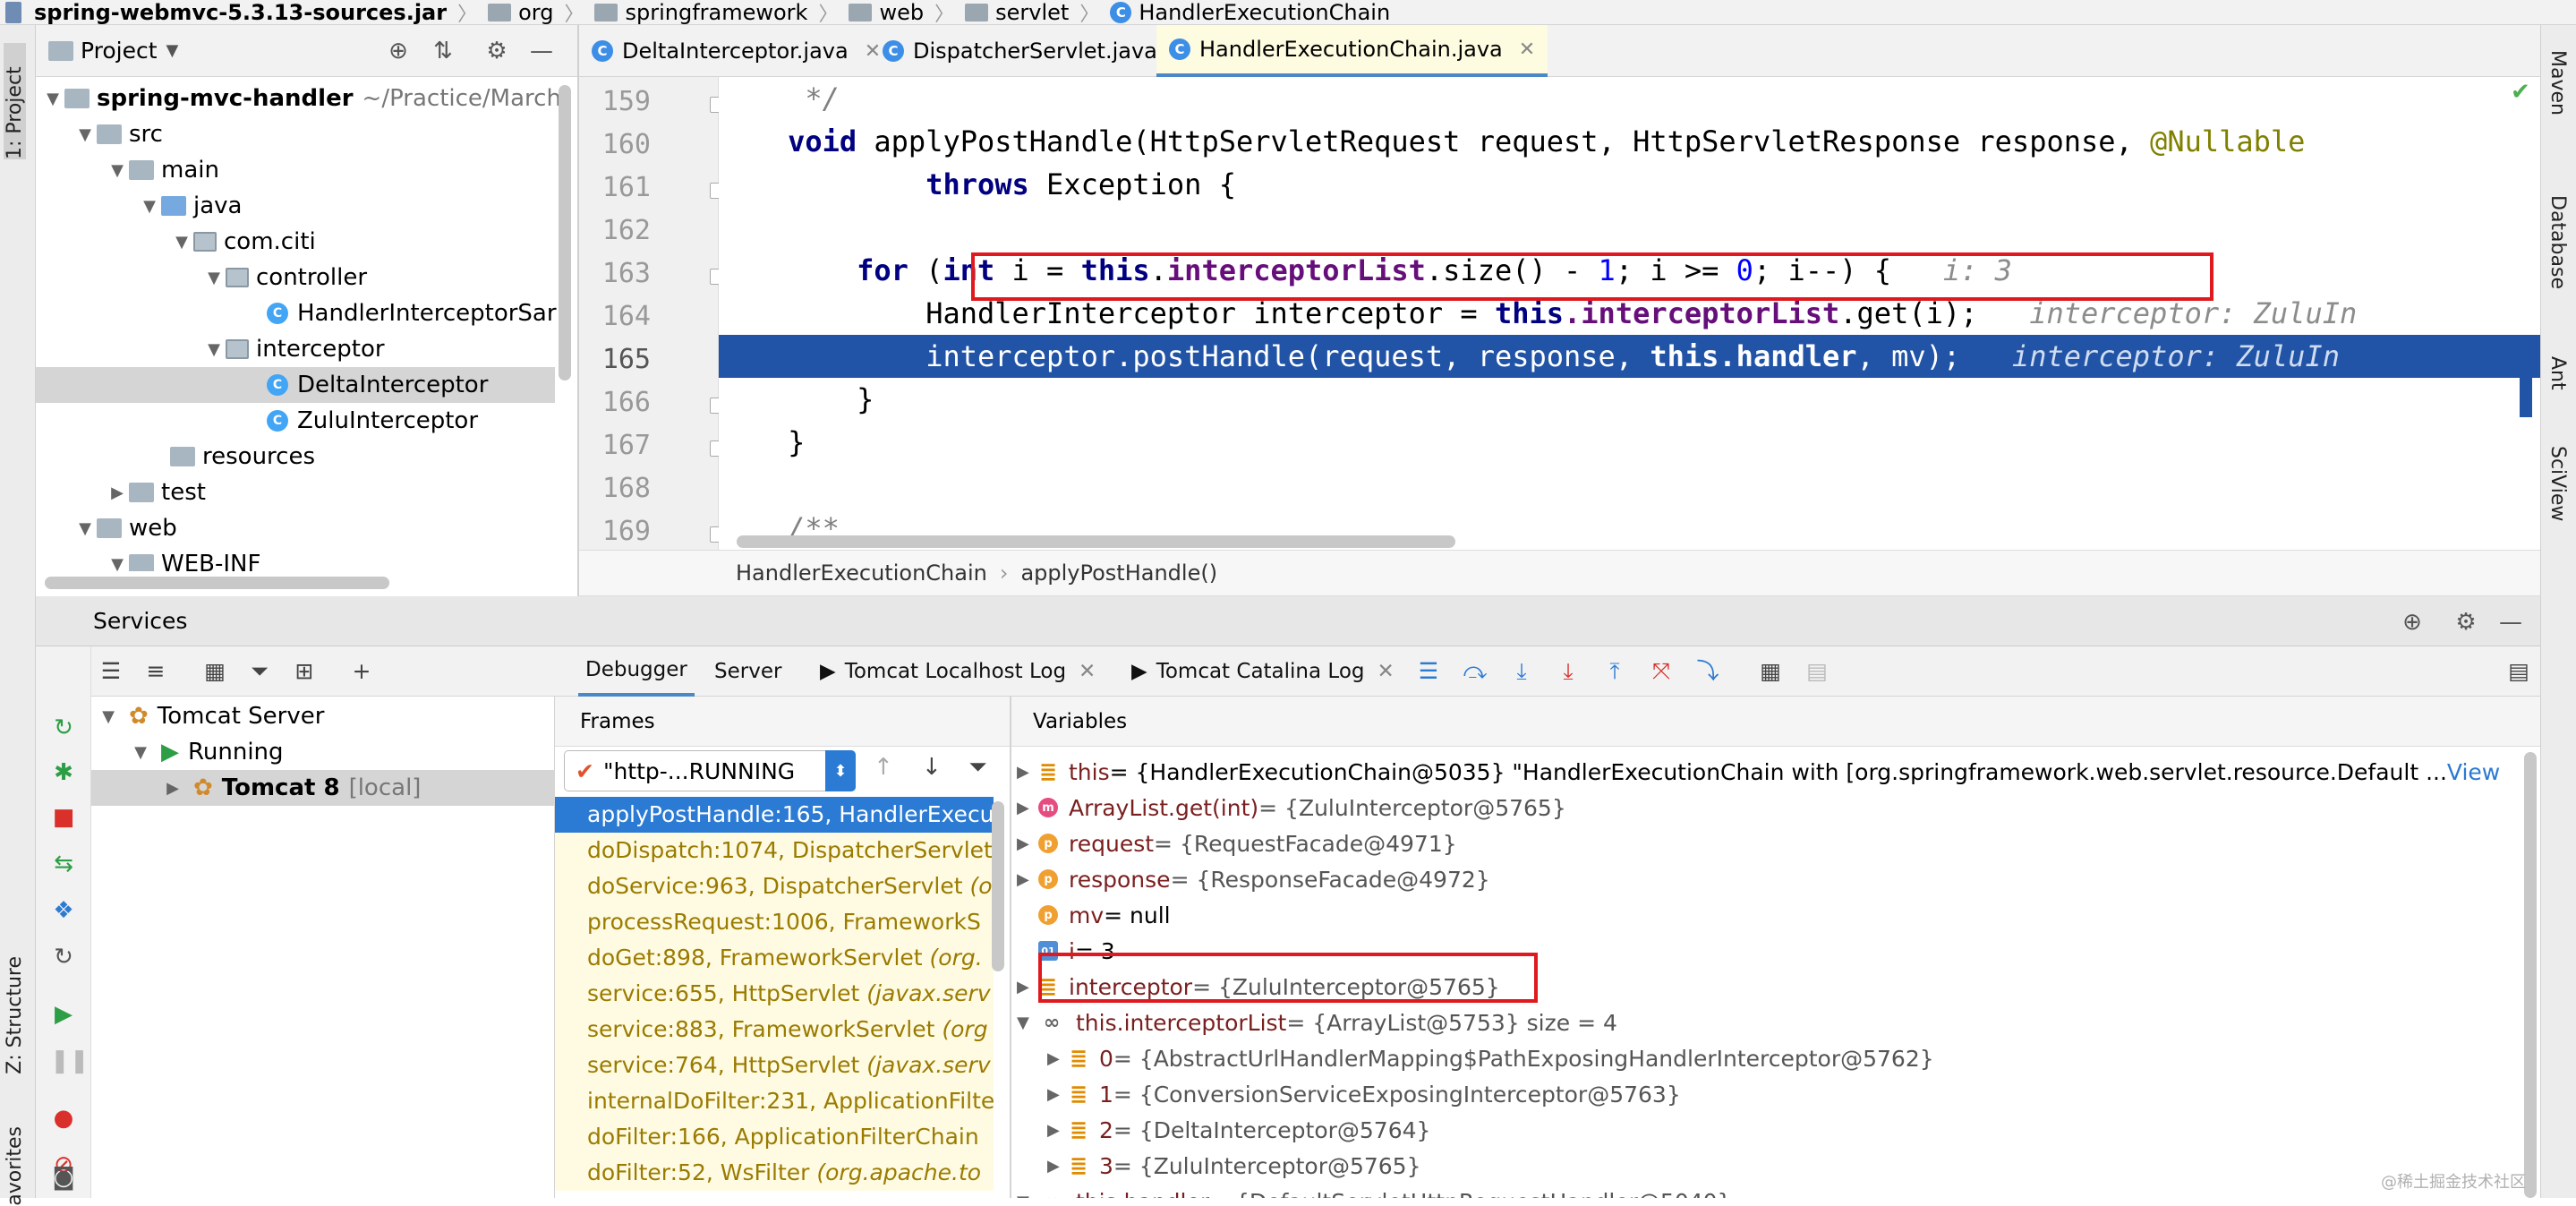 This screenshot has width=2576, height=1206. Describe the element at coordinates (840, 770) in the screenshot. I see `chevron-updown-icon: ⬍` at that location.